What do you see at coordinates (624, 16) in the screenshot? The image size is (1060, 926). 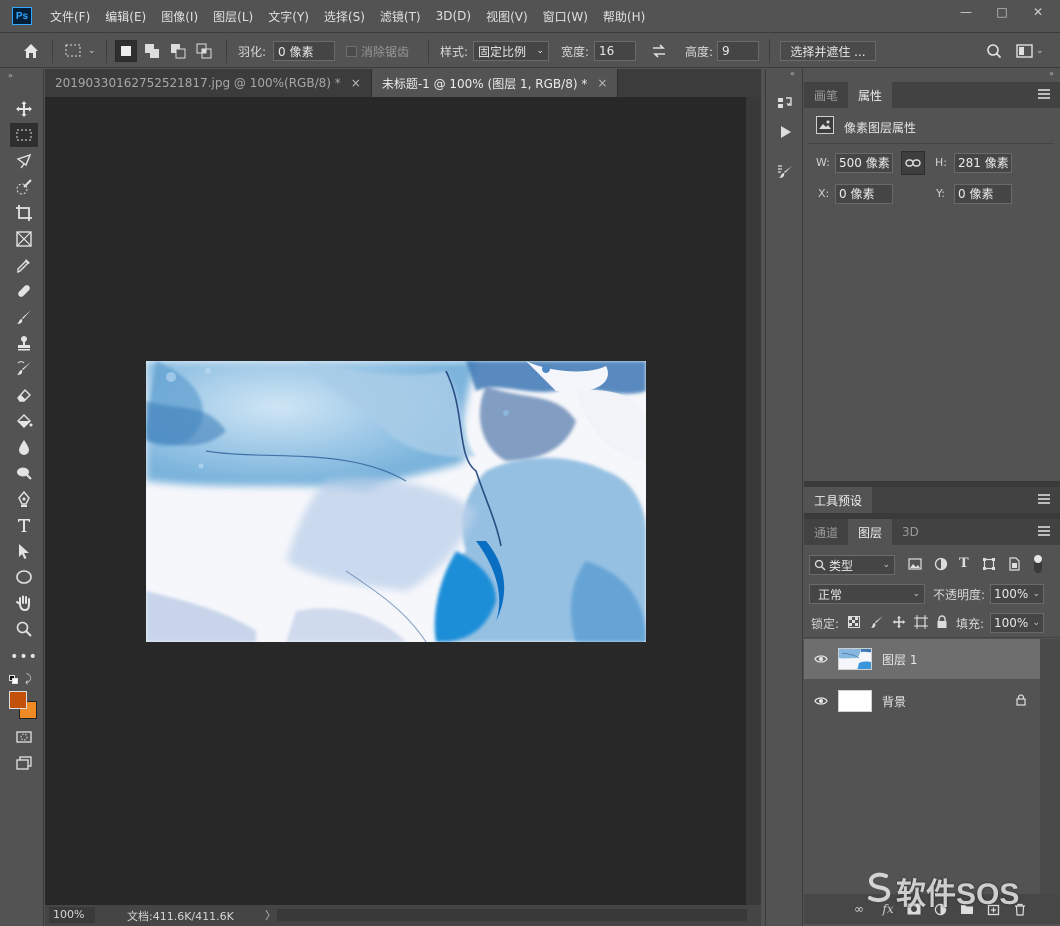 I see `menu-help: 帮助(H)` at bounding box center [624, 16].